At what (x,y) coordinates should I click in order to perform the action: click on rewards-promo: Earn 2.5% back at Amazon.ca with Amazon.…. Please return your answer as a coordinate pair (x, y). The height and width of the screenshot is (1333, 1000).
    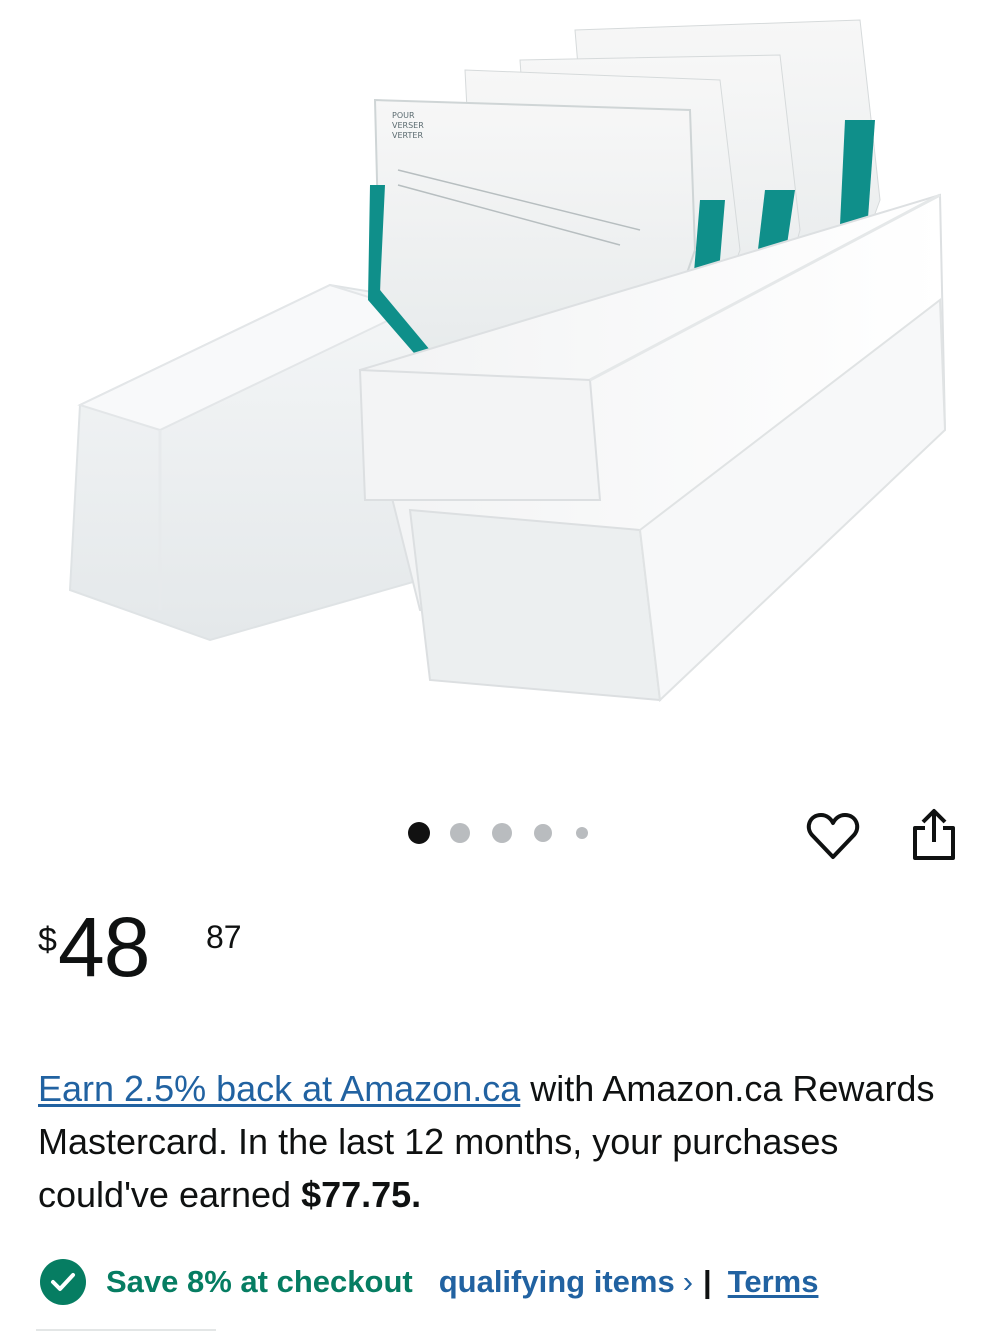
    Looking at the image, I should click on (488, 1141).